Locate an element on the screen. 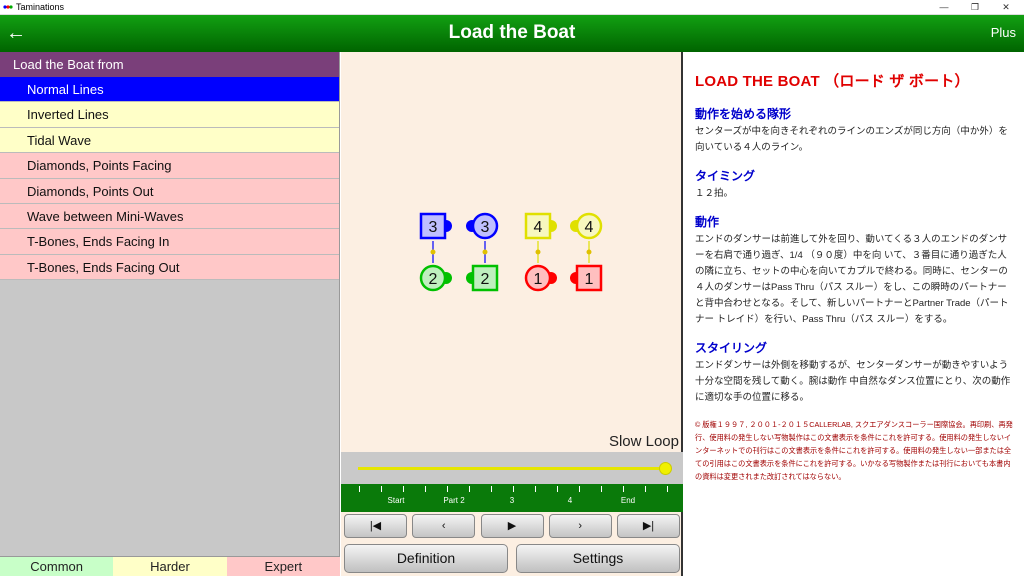  slider-track is located at coordinates (512, 468).